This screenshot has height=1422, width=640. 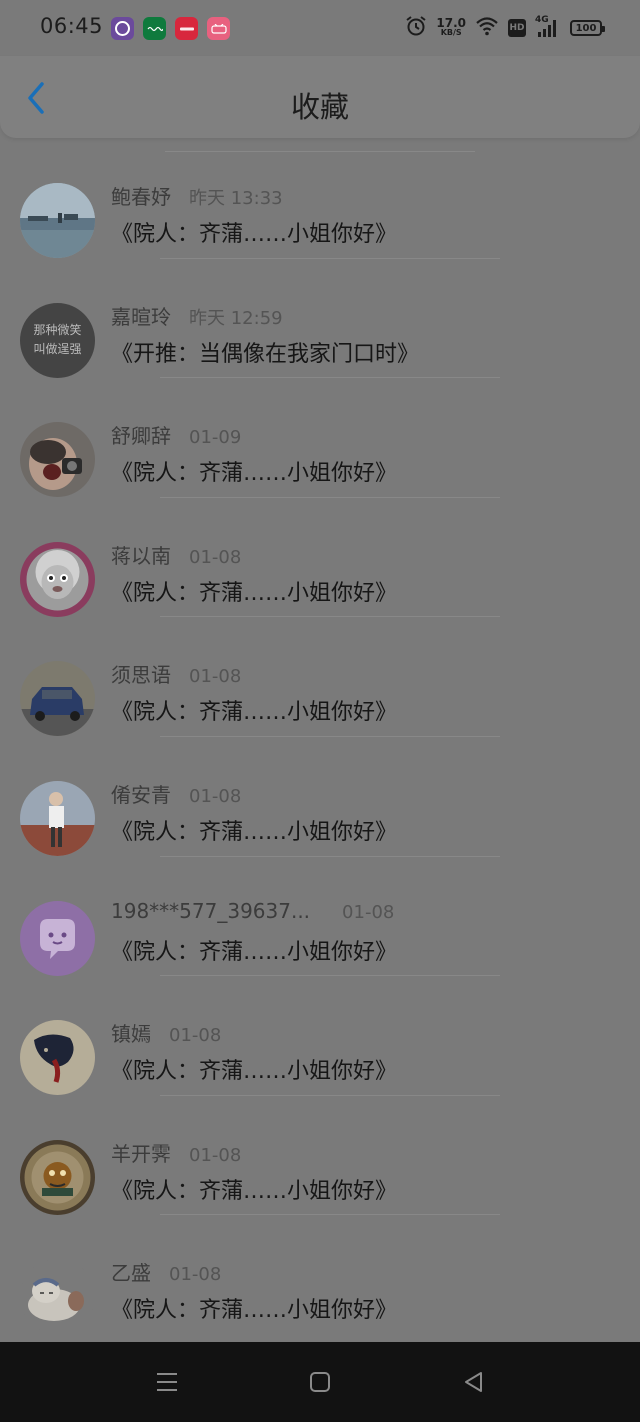 What do you see at coordinates (186, 28) in the screenshot?
I see `xiaohongshu-icon` at bounding box center [186, 28].